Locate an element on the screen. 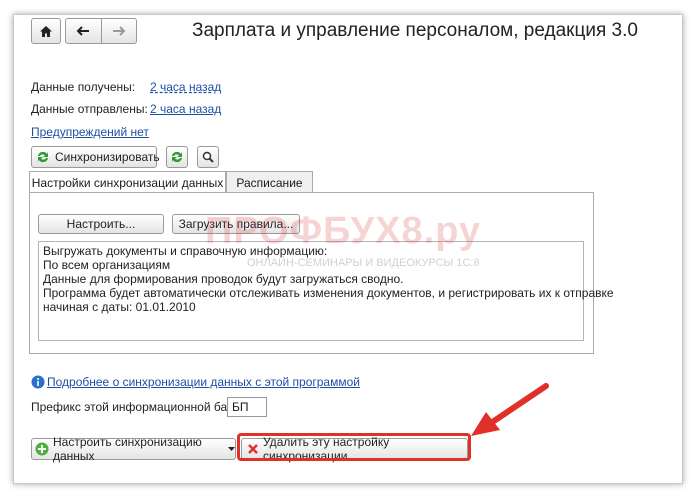 This screenshot has width=696, height=498. history-navigation is located at coordinates (101, 31).